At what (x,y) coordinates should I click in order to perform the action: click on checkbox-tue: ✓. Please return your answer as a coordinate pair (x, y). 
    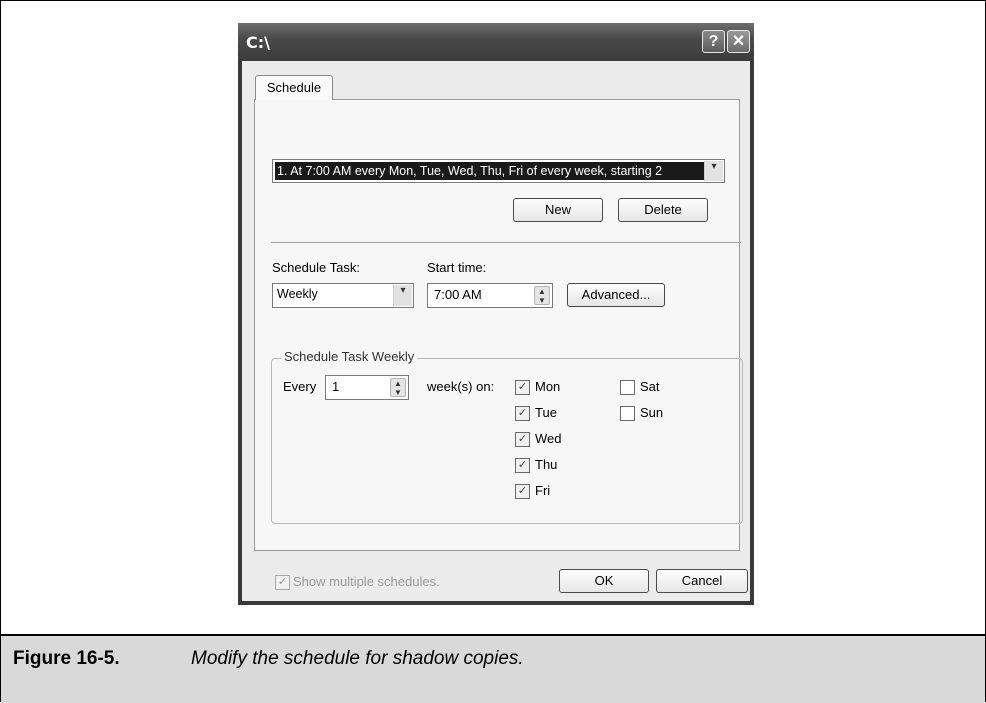
    Looking at the image, I should click on (522, 413).